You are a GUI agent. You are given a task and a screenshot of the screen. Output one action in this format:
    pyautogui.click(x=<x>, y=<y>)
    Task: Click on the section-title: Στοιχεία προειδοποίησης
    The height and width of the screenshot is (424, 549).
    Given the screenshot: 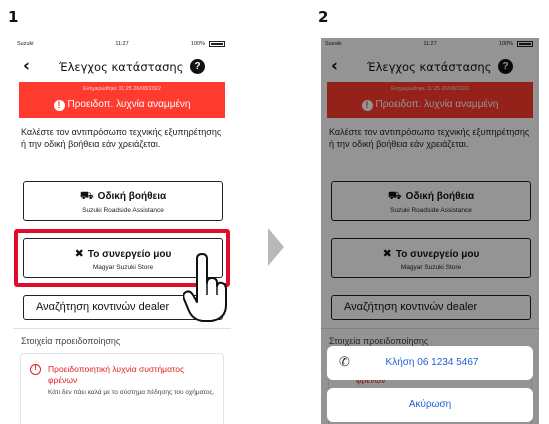 What is the action you would take?
    pyautogui.click(x=71, y=341)
    